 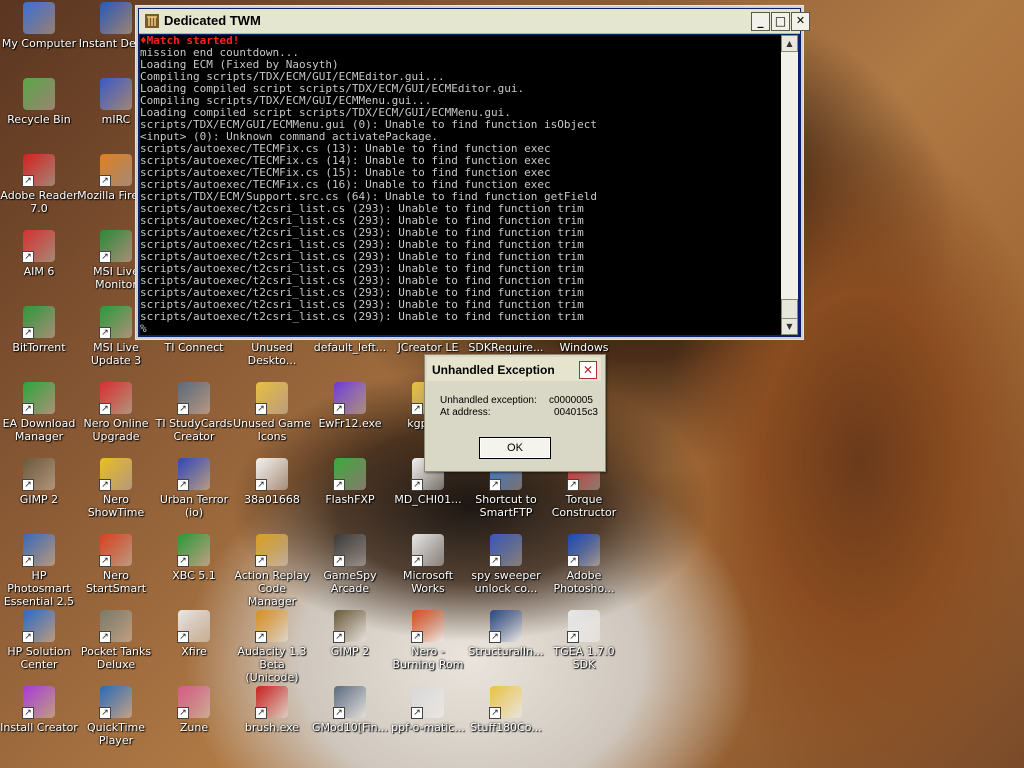 What do you see at coordinates (488, 400) in the screenshot?
I see `exception-label: Unhandled exception:` at bounding box center [488, 400].